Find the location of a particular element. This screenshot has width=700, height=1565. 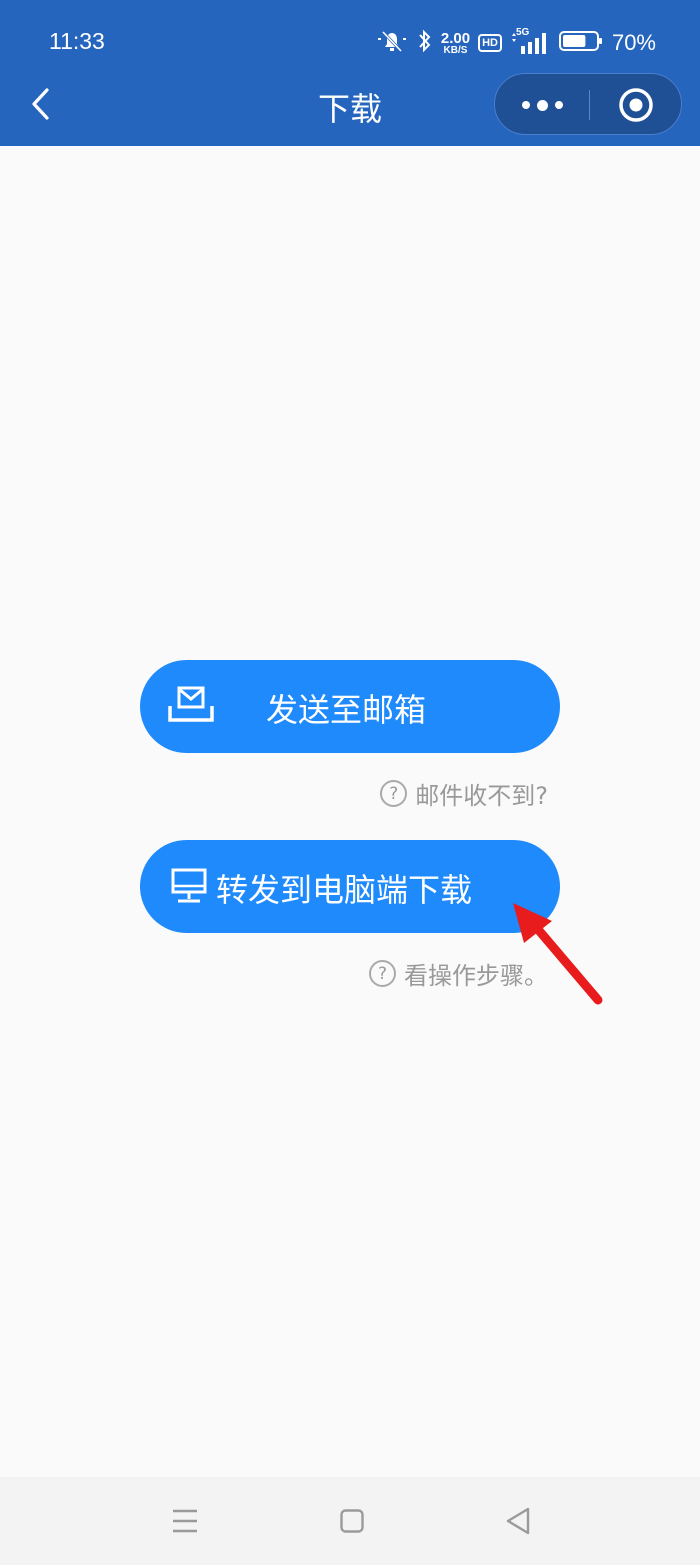

send-to-email-button: 发送至邮箱 is located at coordinates (350, 706).